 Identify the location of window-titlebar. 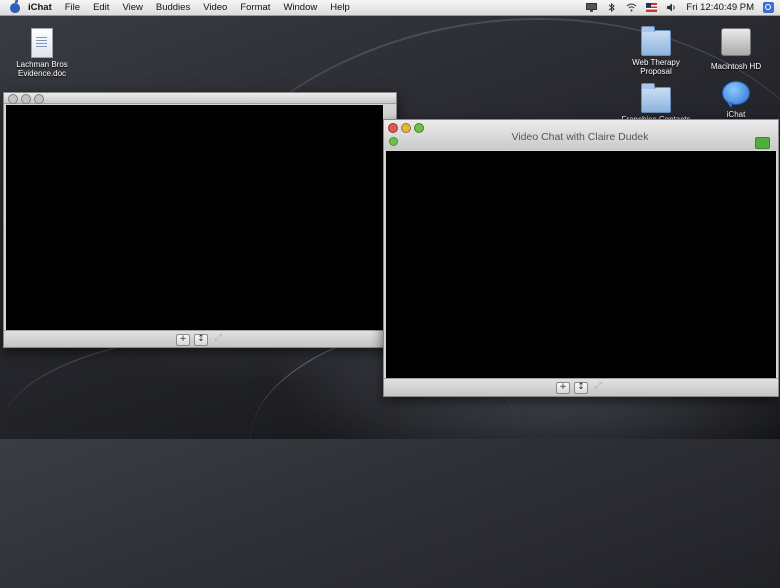
(200, 98).